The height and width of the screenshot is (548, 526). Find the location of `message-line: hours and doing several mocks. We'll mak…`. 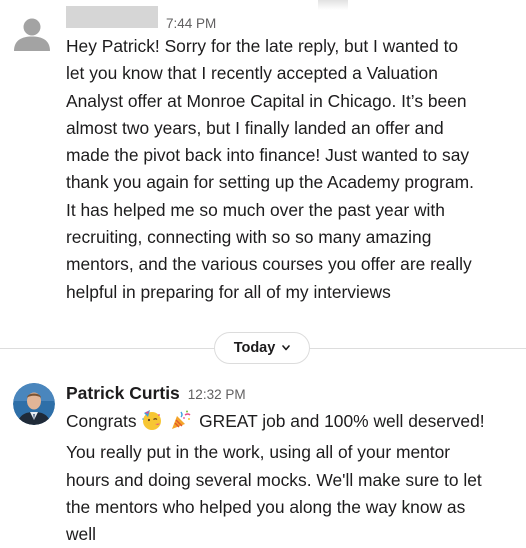

message-line: hours and doing several mocks. We'll mak… is located at coordinates (274, 479).